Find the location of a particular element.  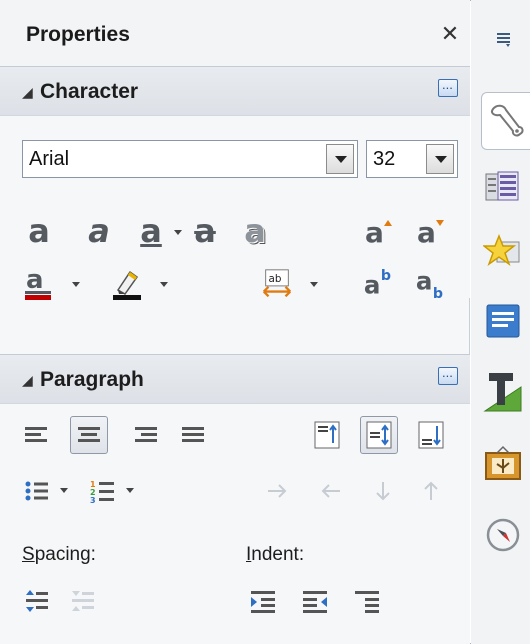

align-bottom-icon is located at coordinates (431, 435).